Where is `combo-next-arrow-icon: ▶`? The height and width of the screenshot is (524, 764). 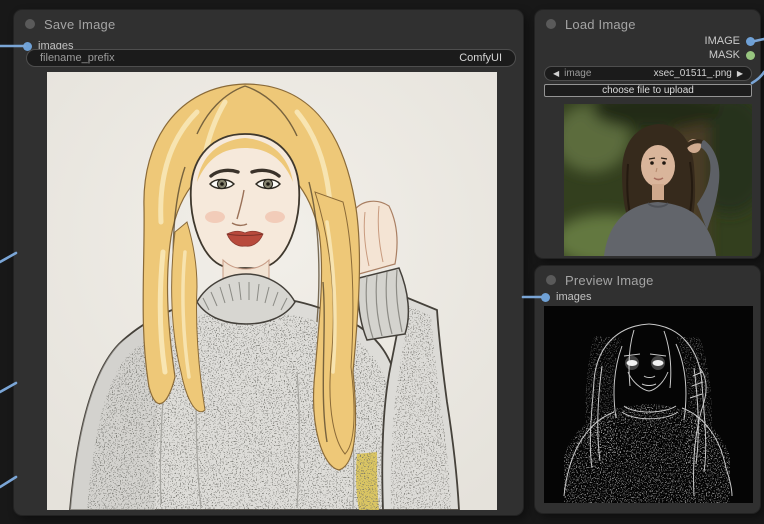 combo-next-arrow-icon: ▶ is located at coordinates (740, 73).